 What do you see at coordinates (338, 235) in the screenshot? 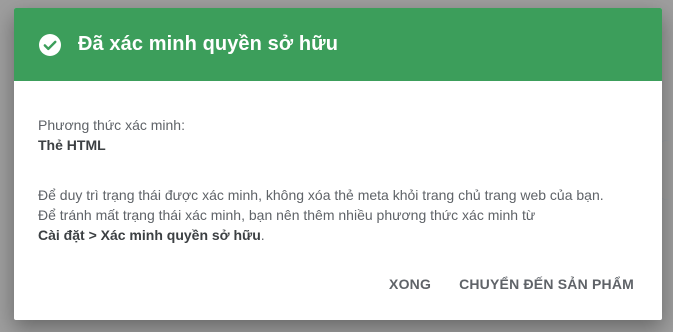
I see `info-line-3: Cài đặt > Xác minh quyền sở hữu.` at bounding box center [338, 235].